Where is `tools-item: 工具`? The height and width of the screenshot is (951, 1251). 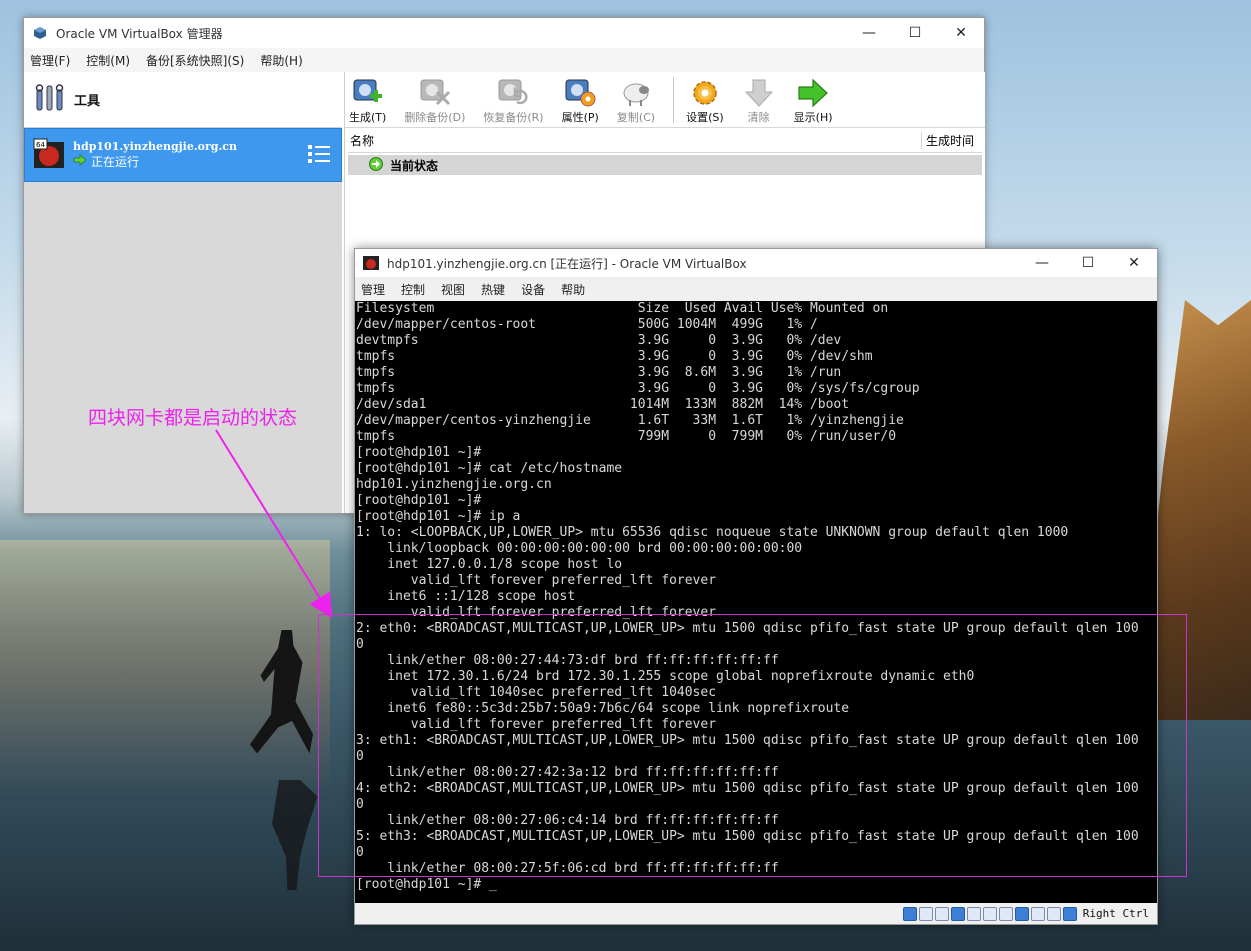
tools-item: 工具 is located at coordinates (183, 100).